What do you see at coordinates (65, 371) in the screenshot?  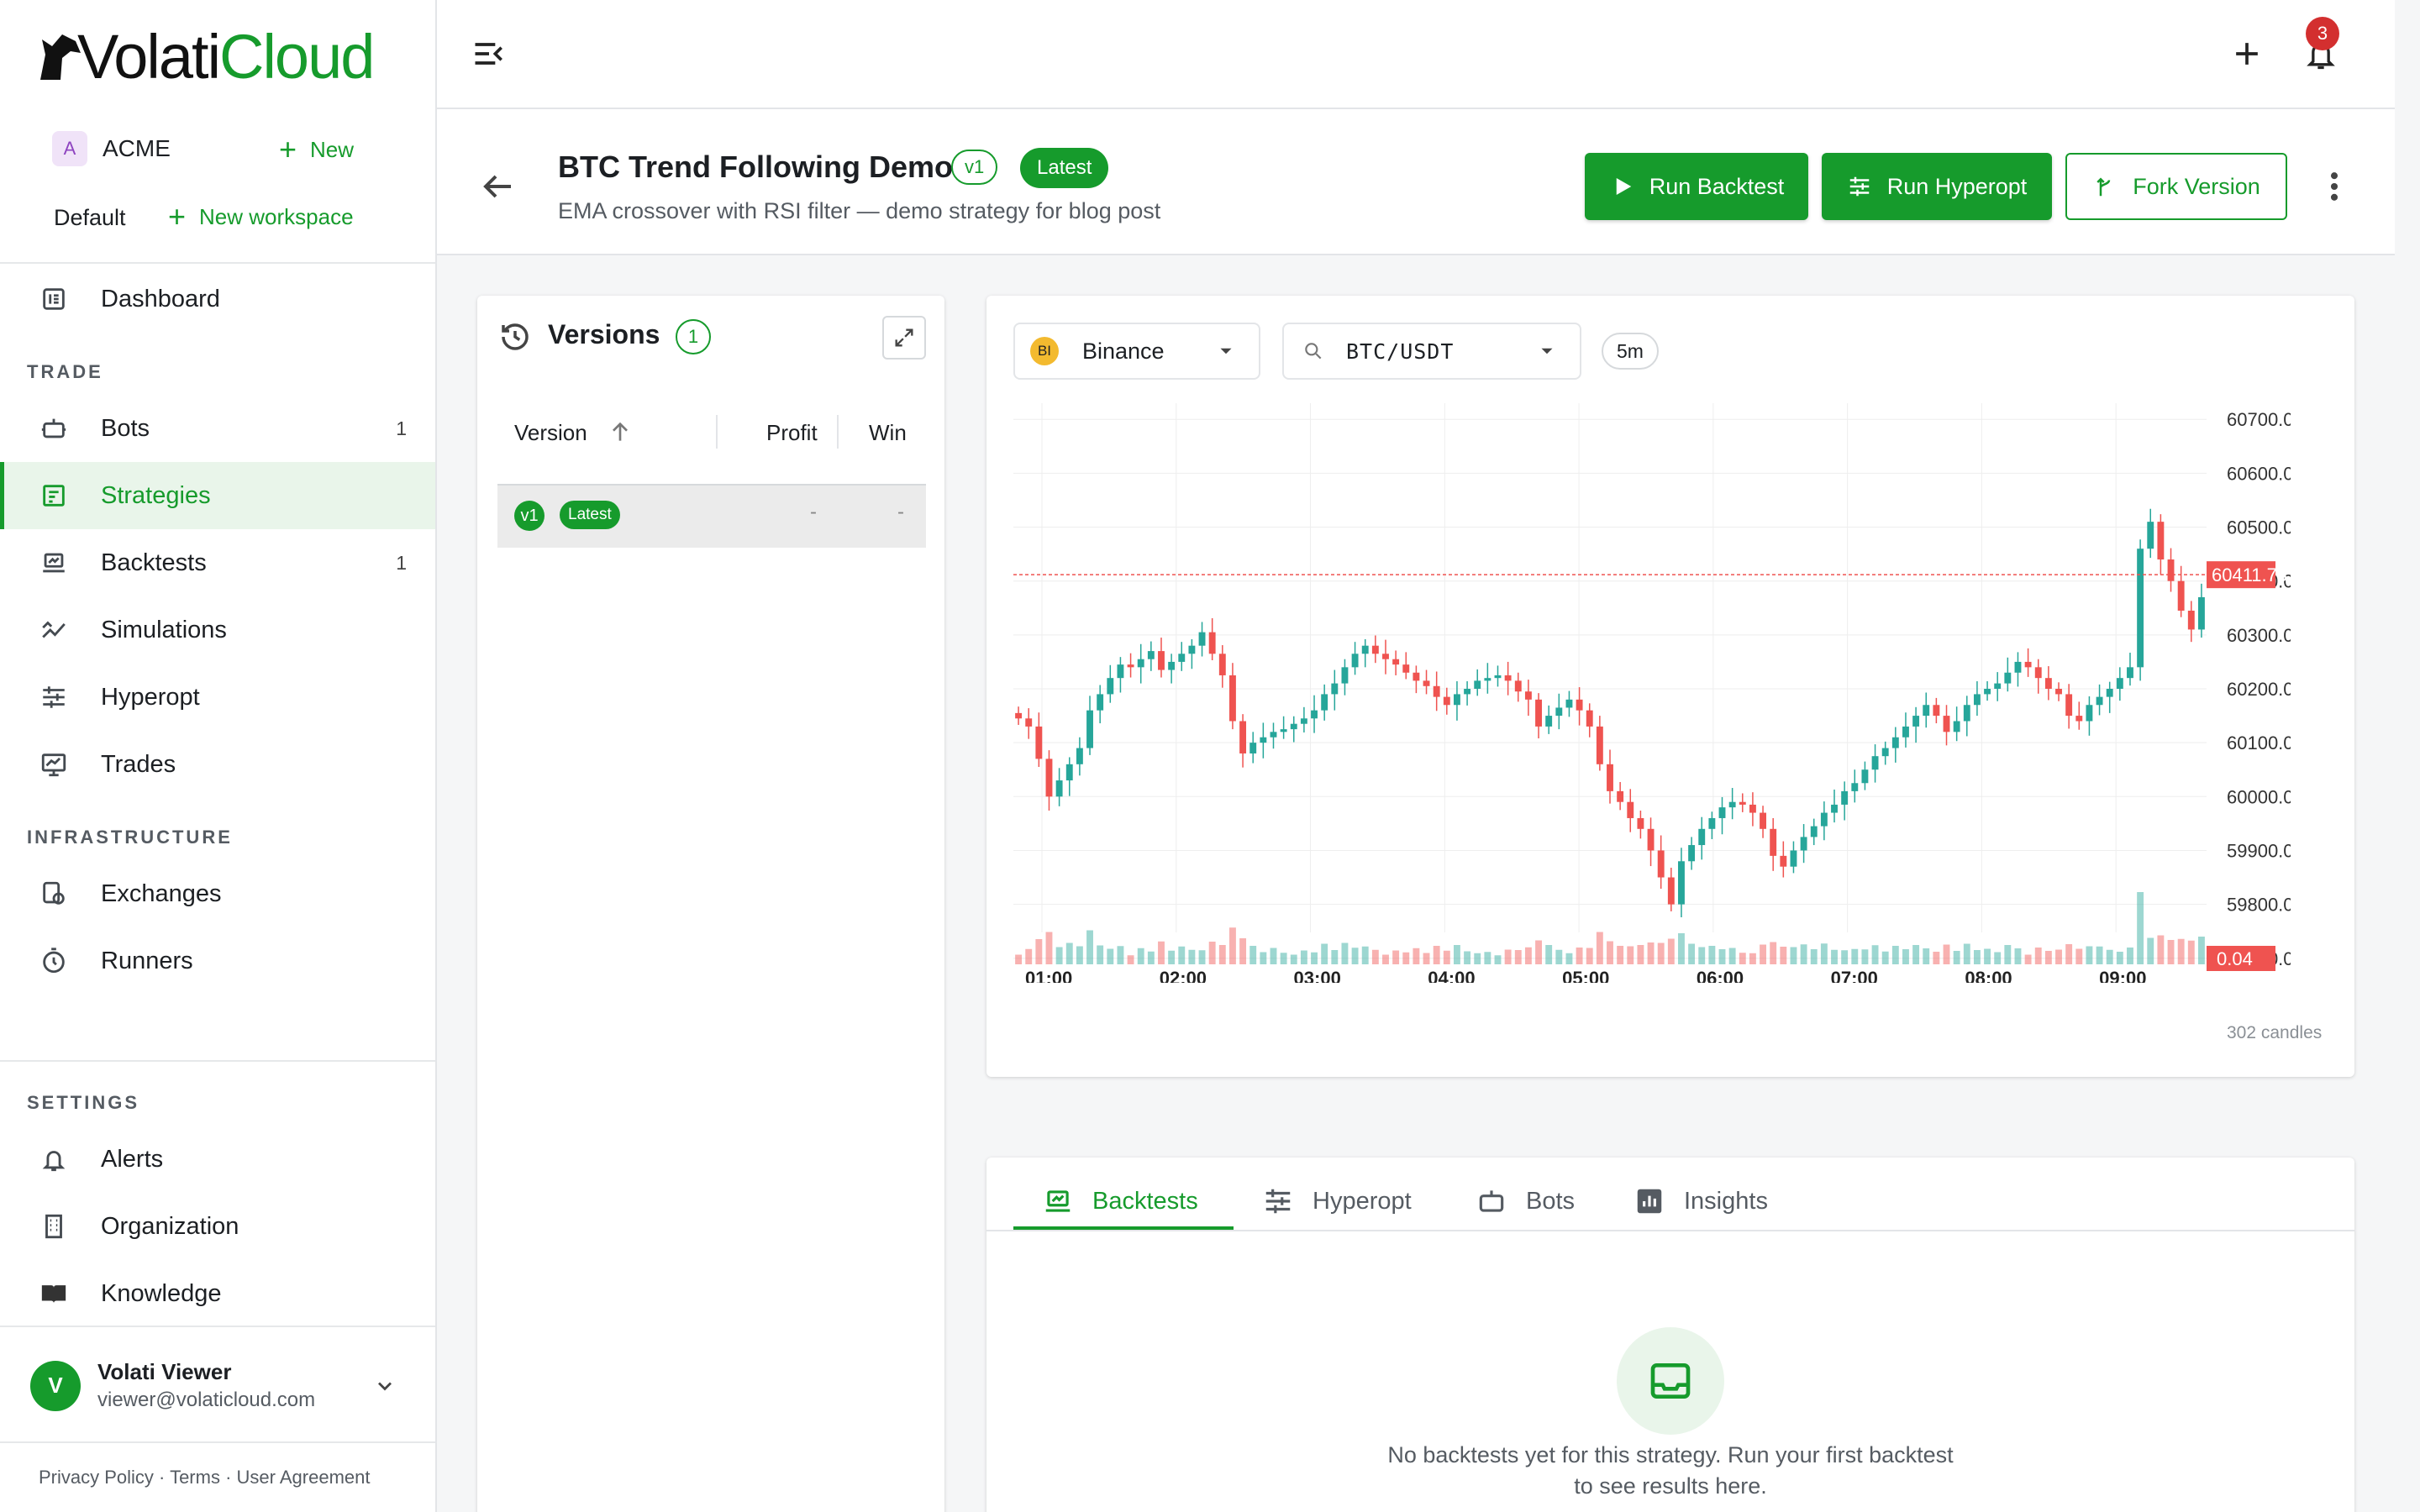 I see `section-trade: TRADE` at bounding box center [65, 371].